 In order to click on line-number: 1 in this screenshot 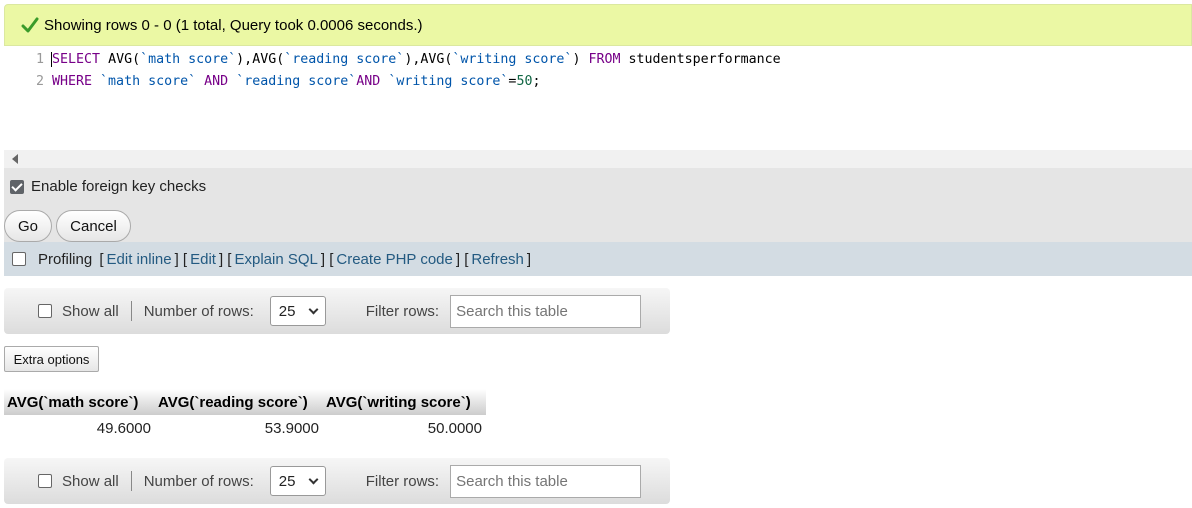, I will do `click(39, 59)`.